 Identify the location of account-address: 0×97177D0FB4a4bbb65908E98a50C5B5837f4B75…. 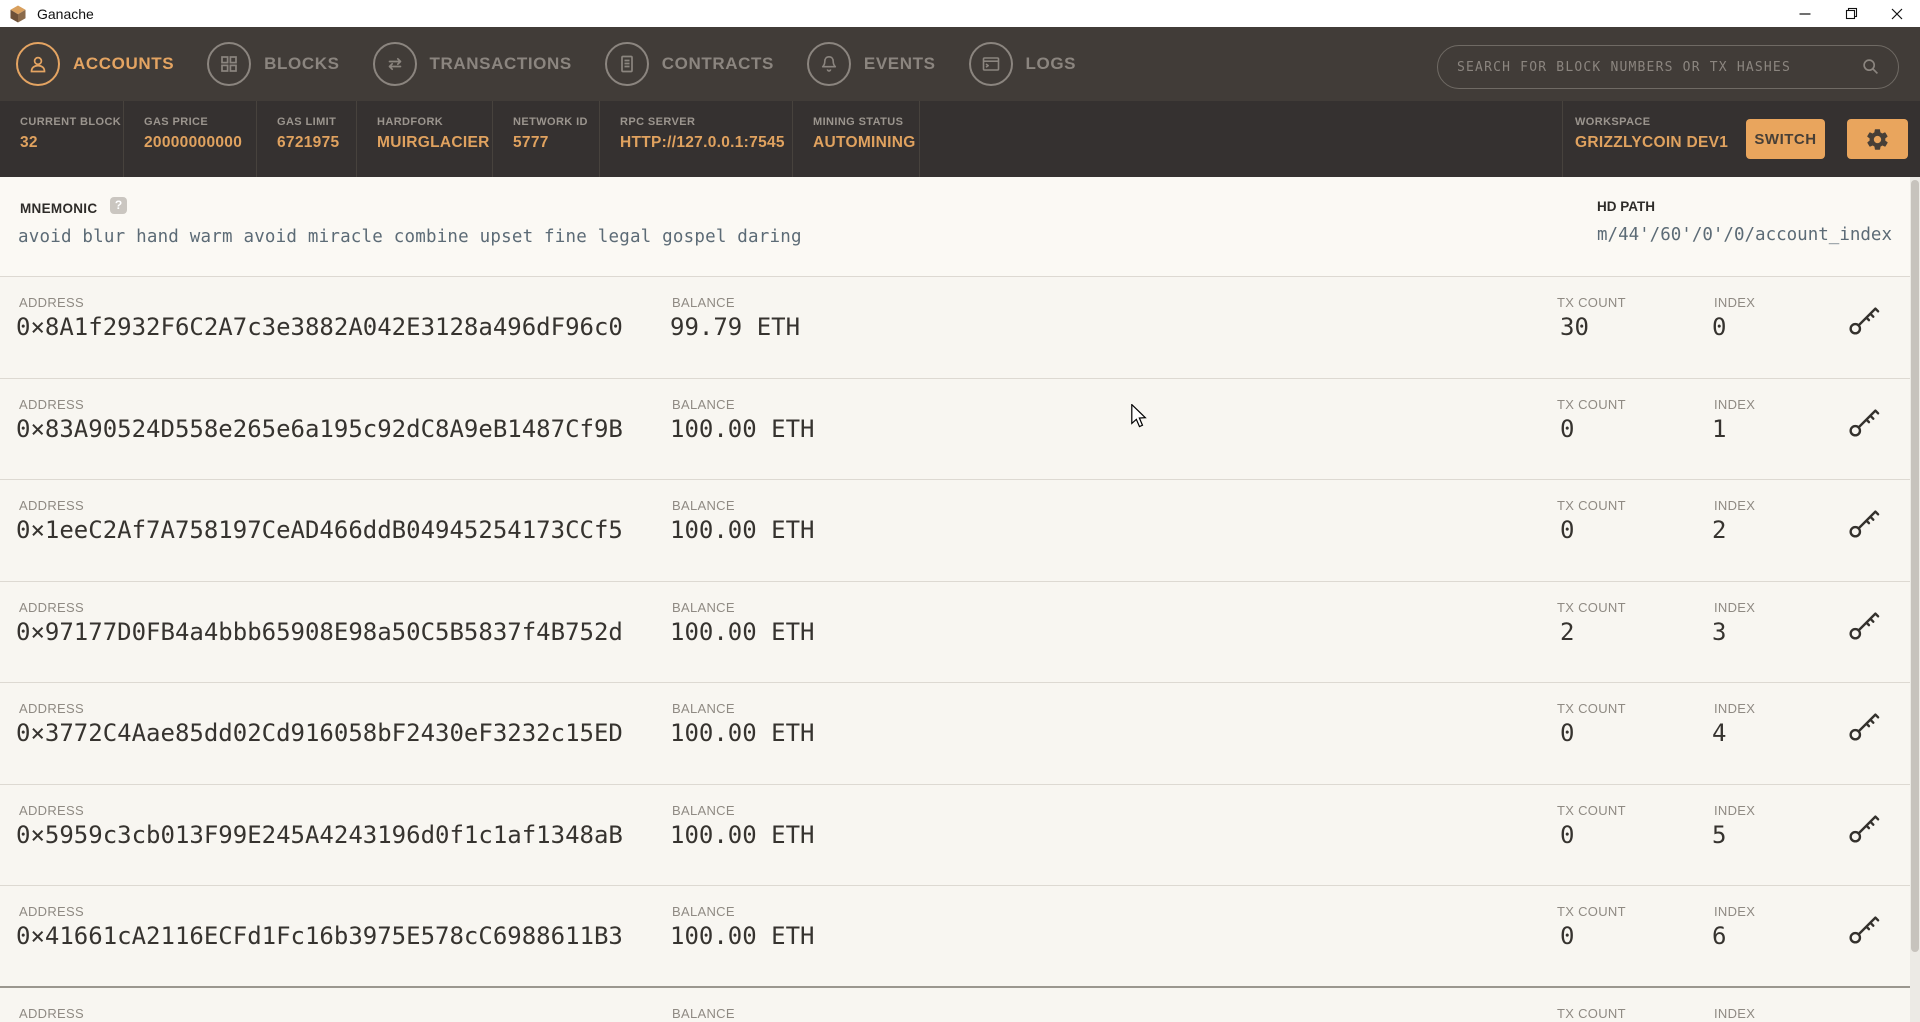
(319, 632).